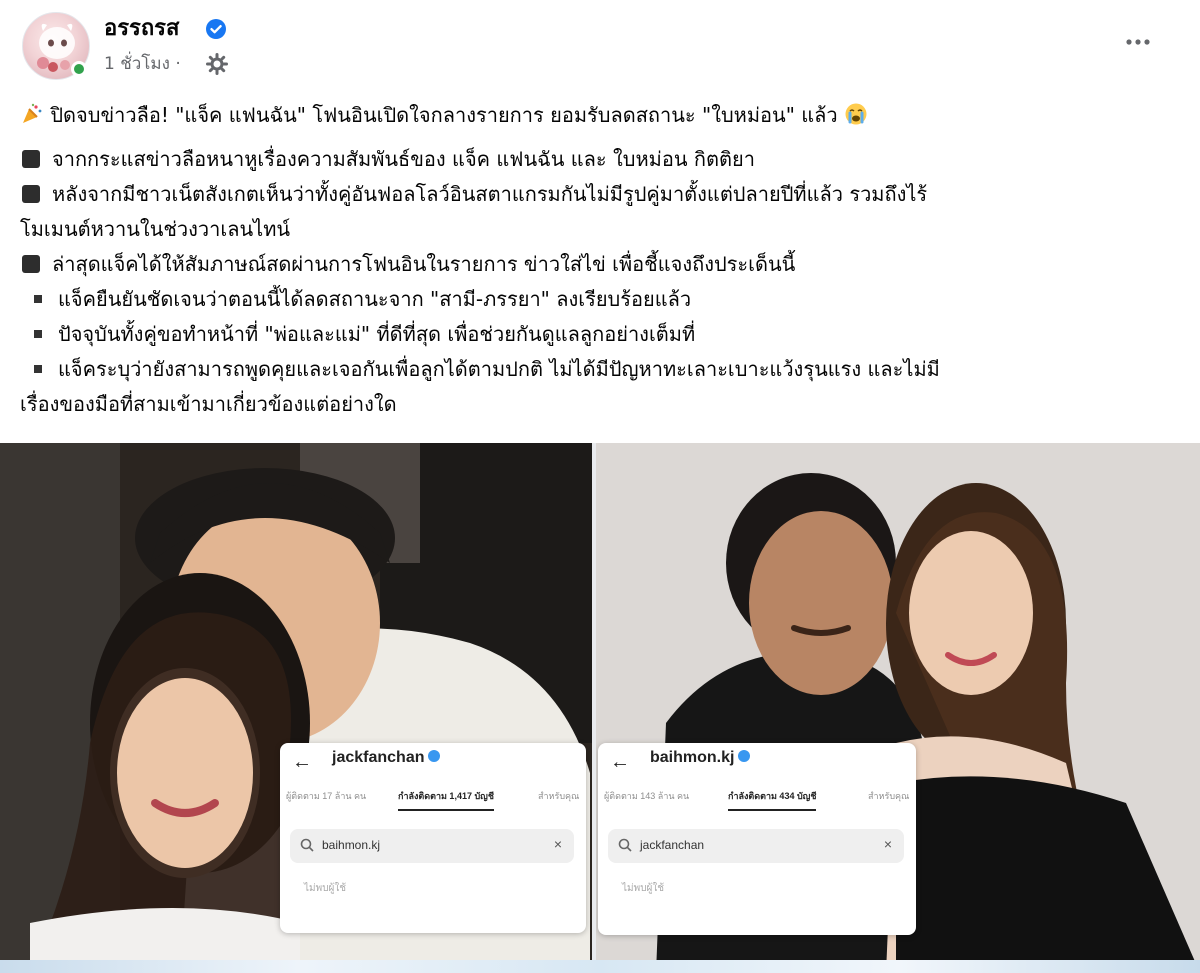 This screenshot has width=1200, height=973. What do you see at coordinates (155, 229) in the screenshot?
I see `line-text: โมเมนต์หวานในช่วงวาเลนไทน์` at bounding box center [155, 229].